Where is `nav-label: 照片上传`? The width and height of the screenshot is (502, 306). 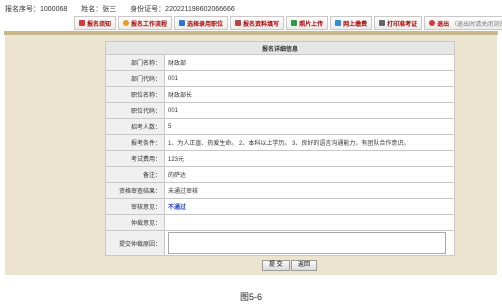 nav-label: 照片上传 is located at coordinates (311, 24).